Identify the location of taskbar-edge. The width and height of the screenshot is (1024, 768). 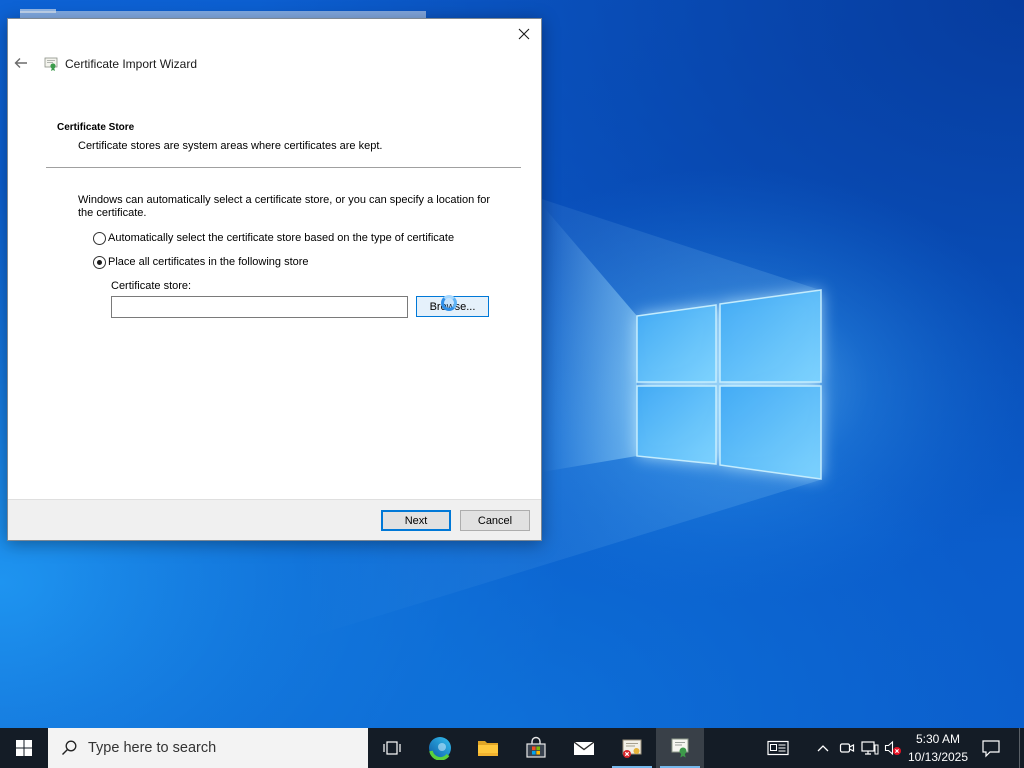
(440, 748).